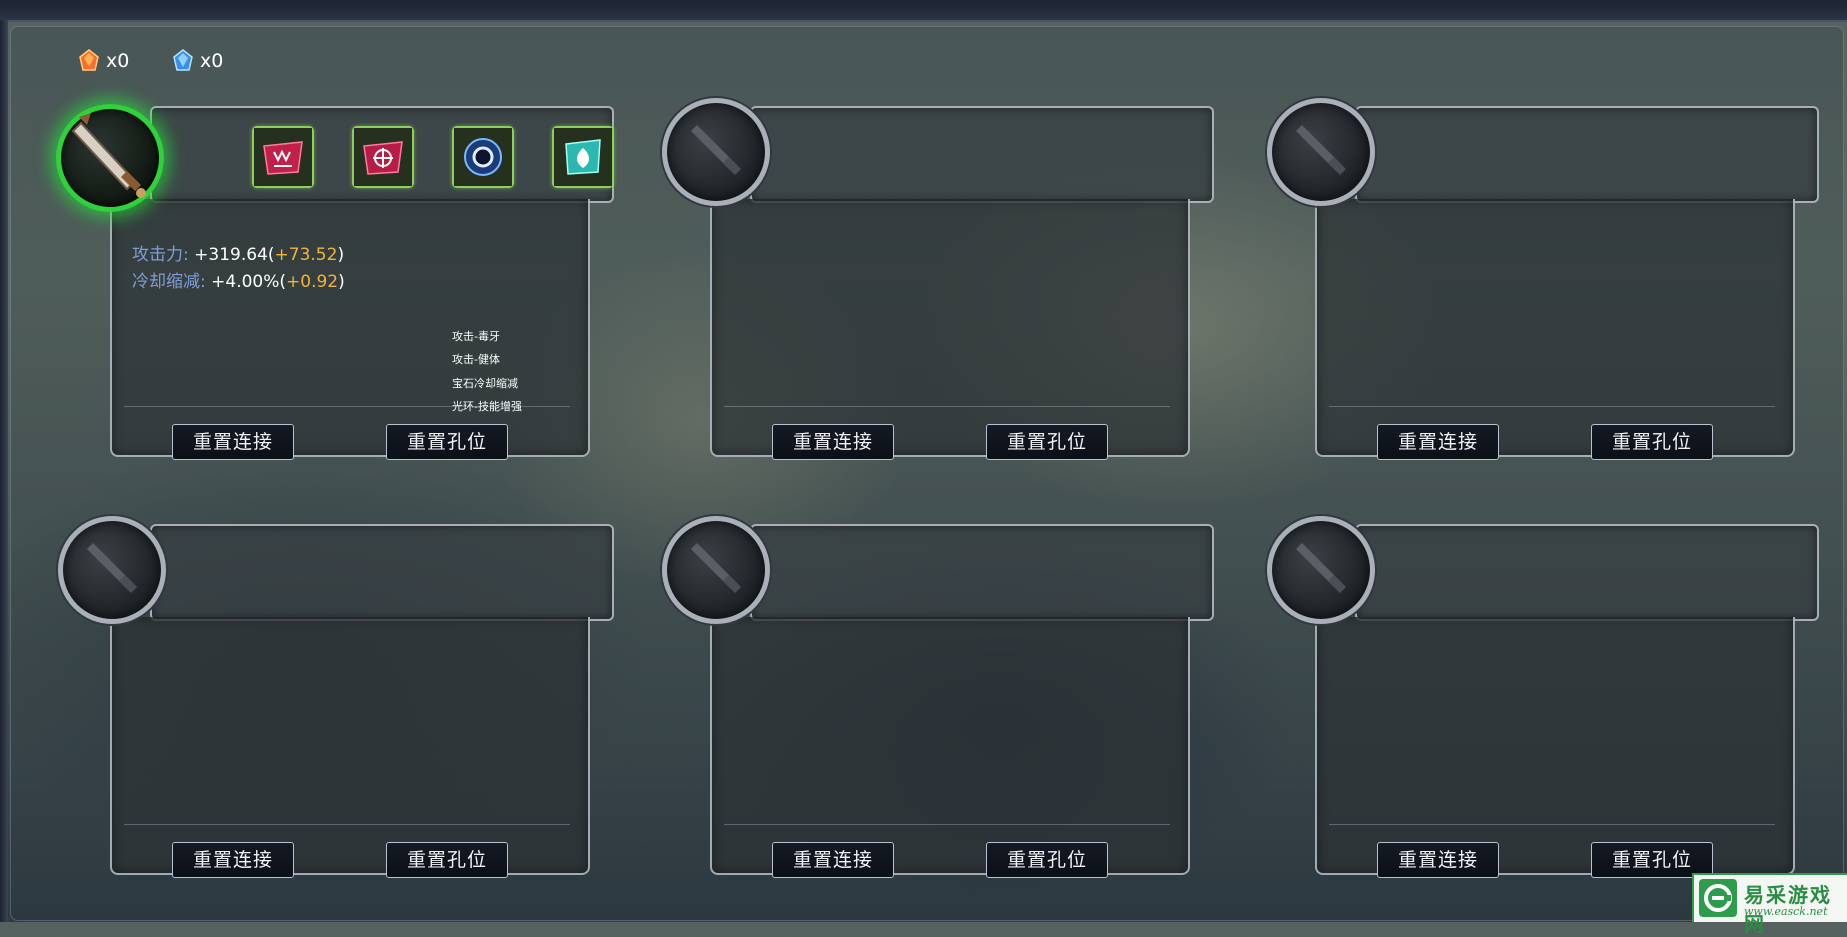  Describe the element at coordinates (583, 157) in the screenshot. I see `aura-skill-icon` at that location.